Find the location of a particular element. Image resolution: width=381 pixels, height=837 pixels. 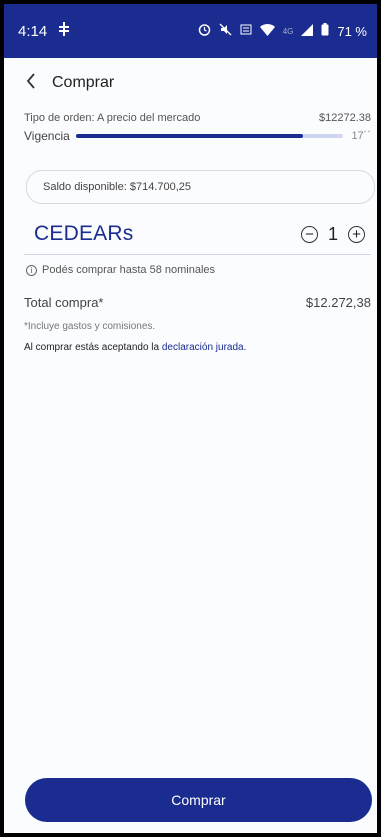

app-header: Comprar is located at coordinates (190, 83).